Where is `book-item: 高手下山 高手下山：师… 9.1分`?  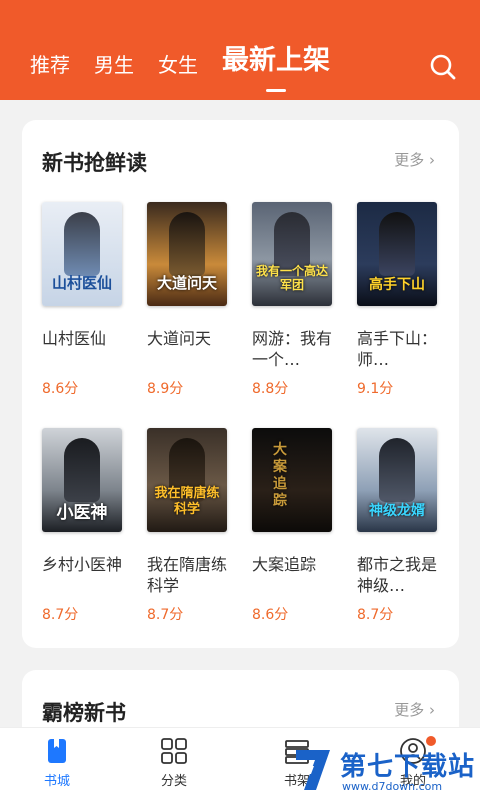
book-item: 高手下山 高手下山：师… 9.1分 is located at coordinates (399, 300).